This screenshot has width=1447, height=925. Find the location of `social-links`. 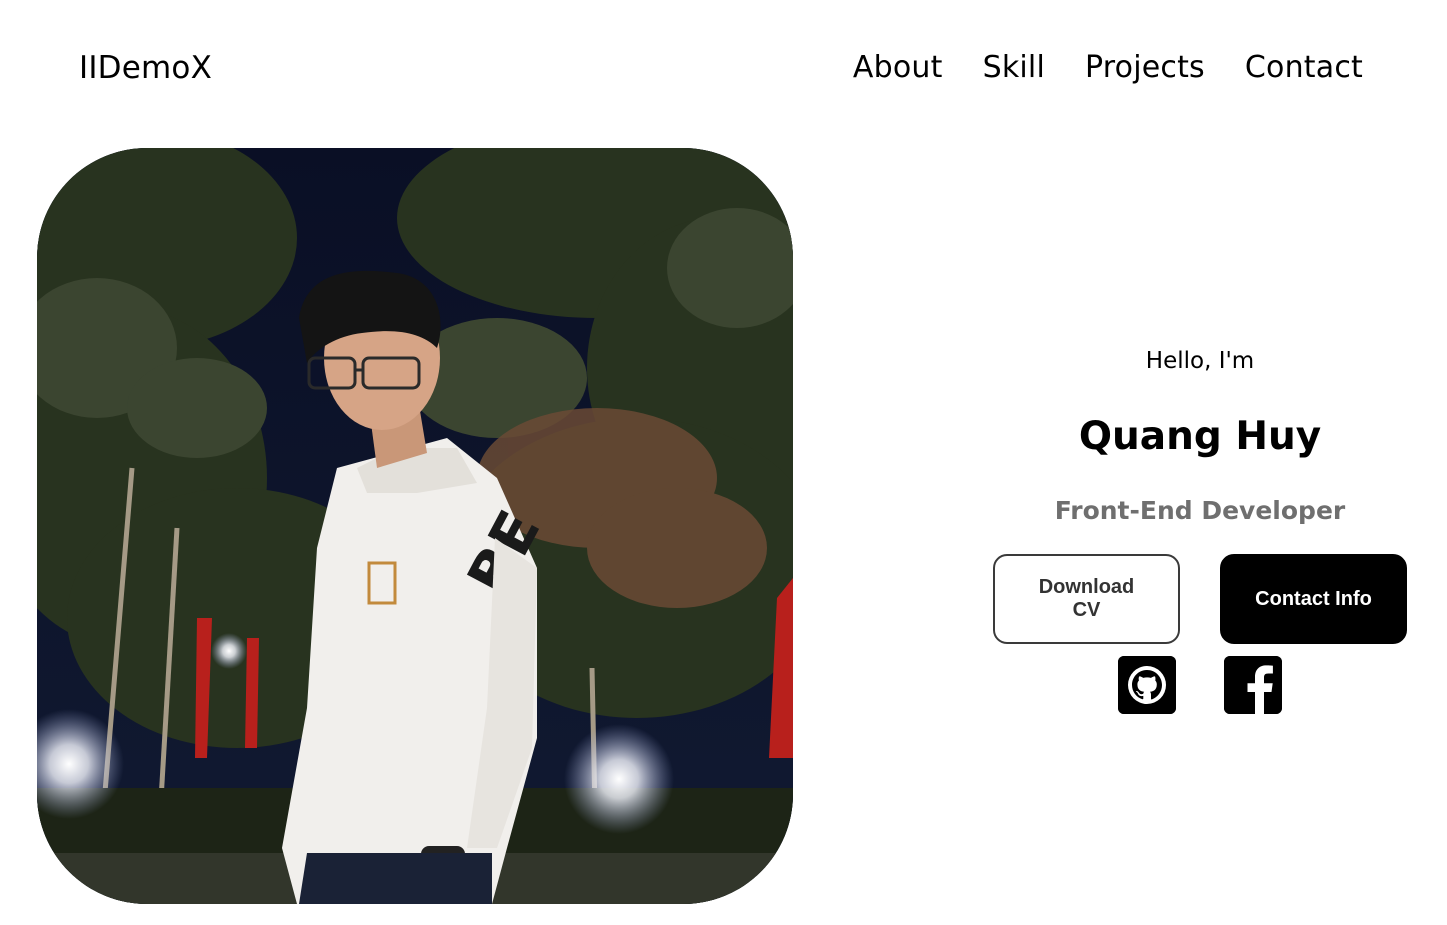

social-links is located at coordinates (1200, 685).